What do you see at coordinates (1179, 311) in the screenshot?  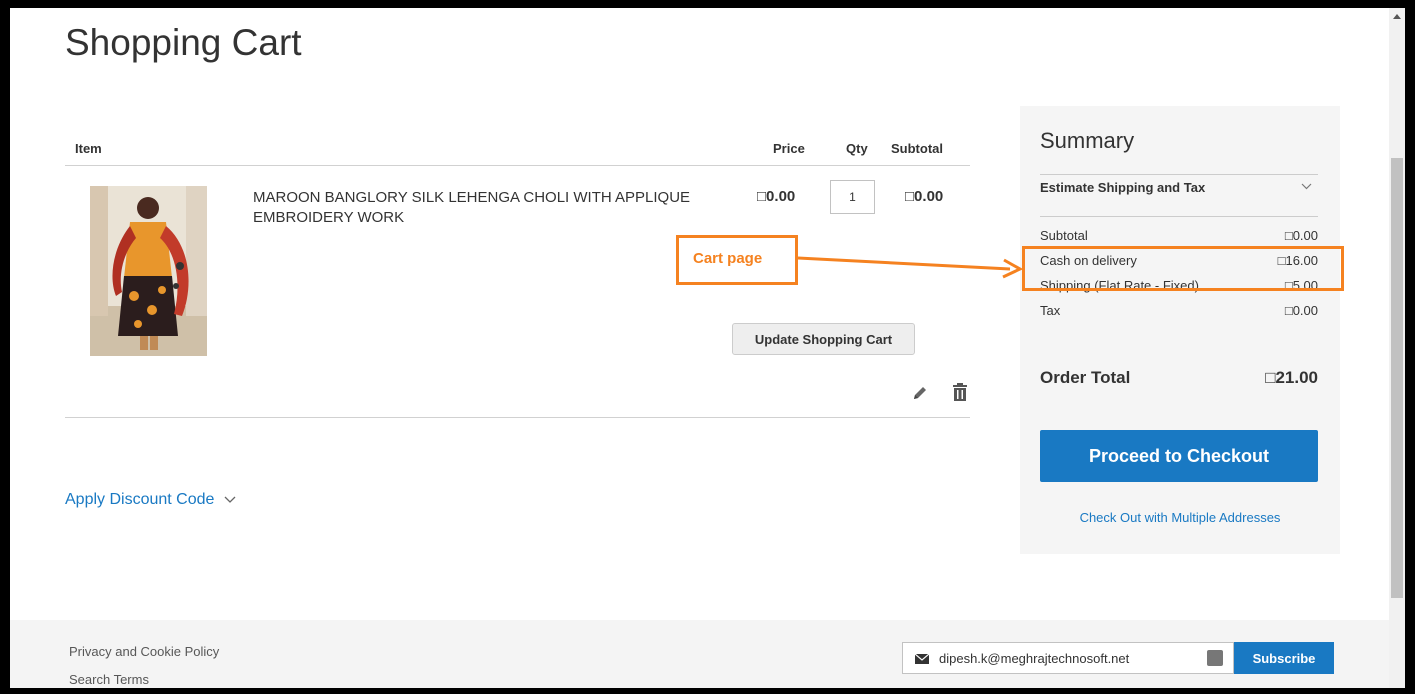 I see `totals-row-tax: Tax □0.00` at bounding box center [1179, 311].